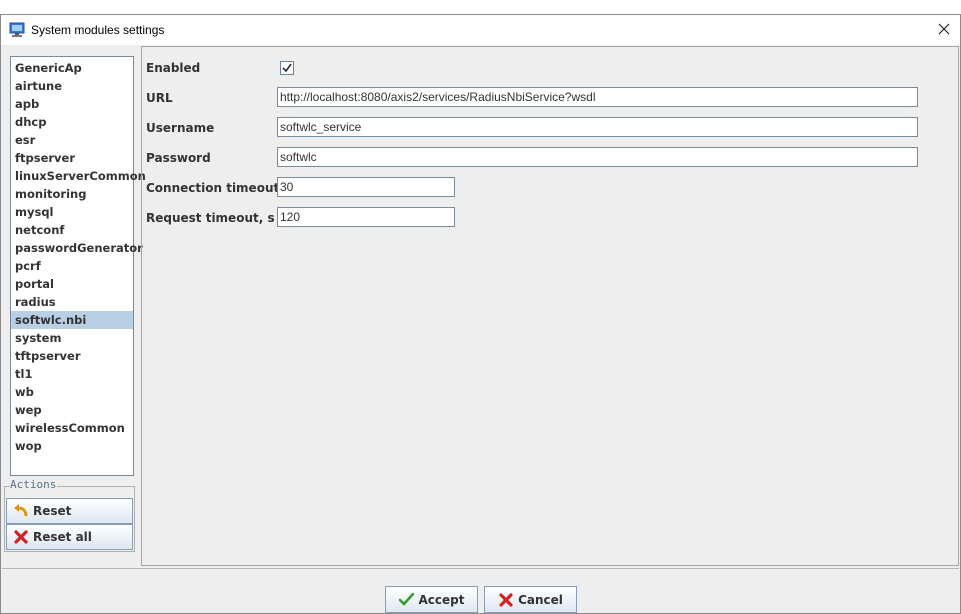 The image size is (961, 614). Describe the element at coordinates (540, 599) in the screenshot. I see `cancel-label: Cancel` at that location.